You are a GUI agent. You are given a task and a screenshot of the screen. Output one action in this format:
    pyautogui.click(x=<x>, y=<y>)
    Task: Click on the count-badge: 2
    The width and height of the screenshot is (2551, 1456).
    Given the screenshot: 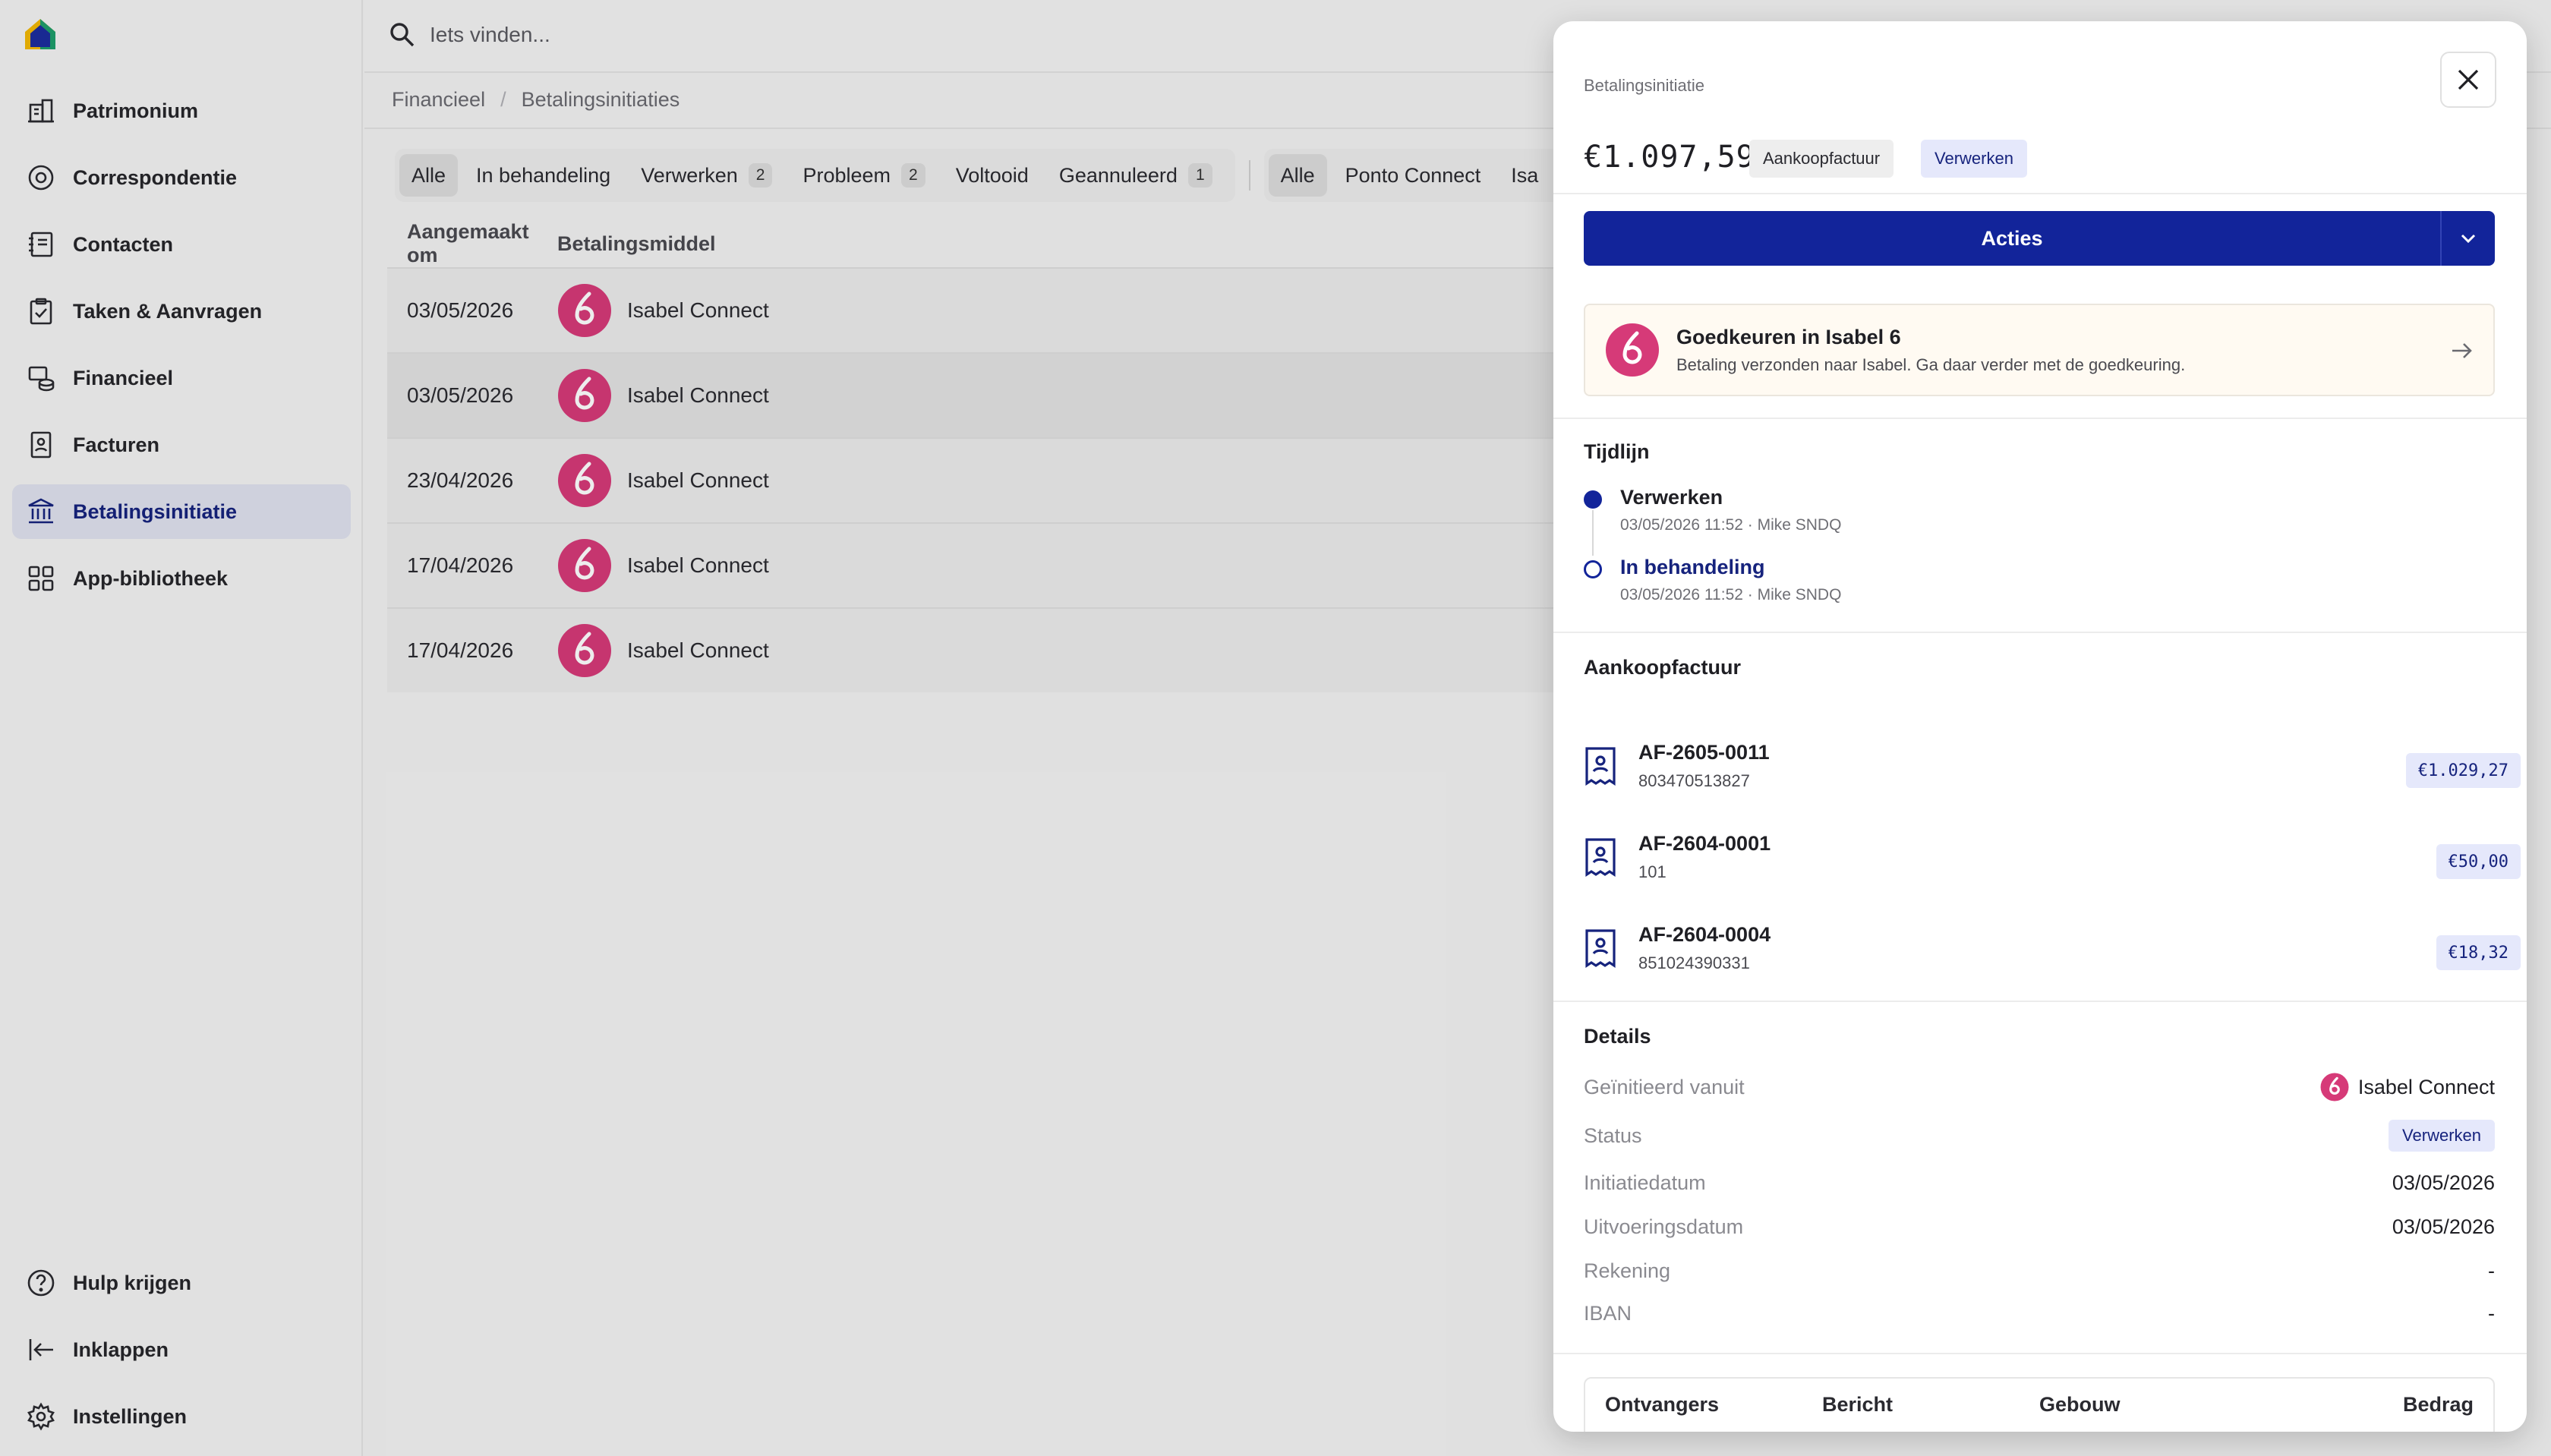 What is the action you would take?
    pyautogui.click(x=760, y=175)
    